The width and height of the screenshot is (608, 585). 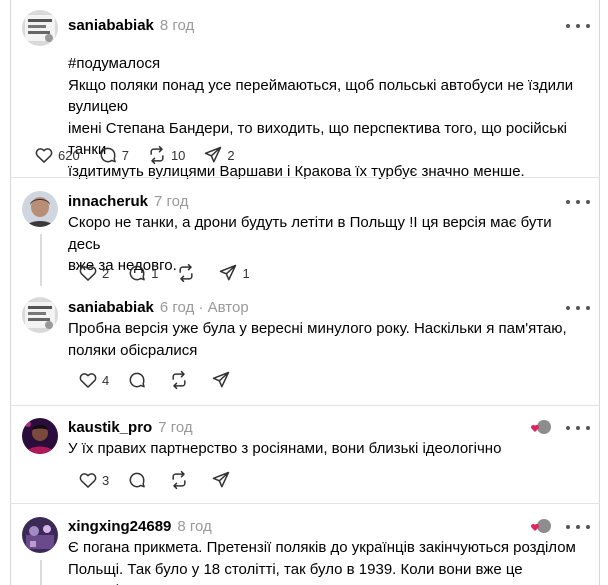 I want to click on repost-button: 10, so click(x=166, y=155).